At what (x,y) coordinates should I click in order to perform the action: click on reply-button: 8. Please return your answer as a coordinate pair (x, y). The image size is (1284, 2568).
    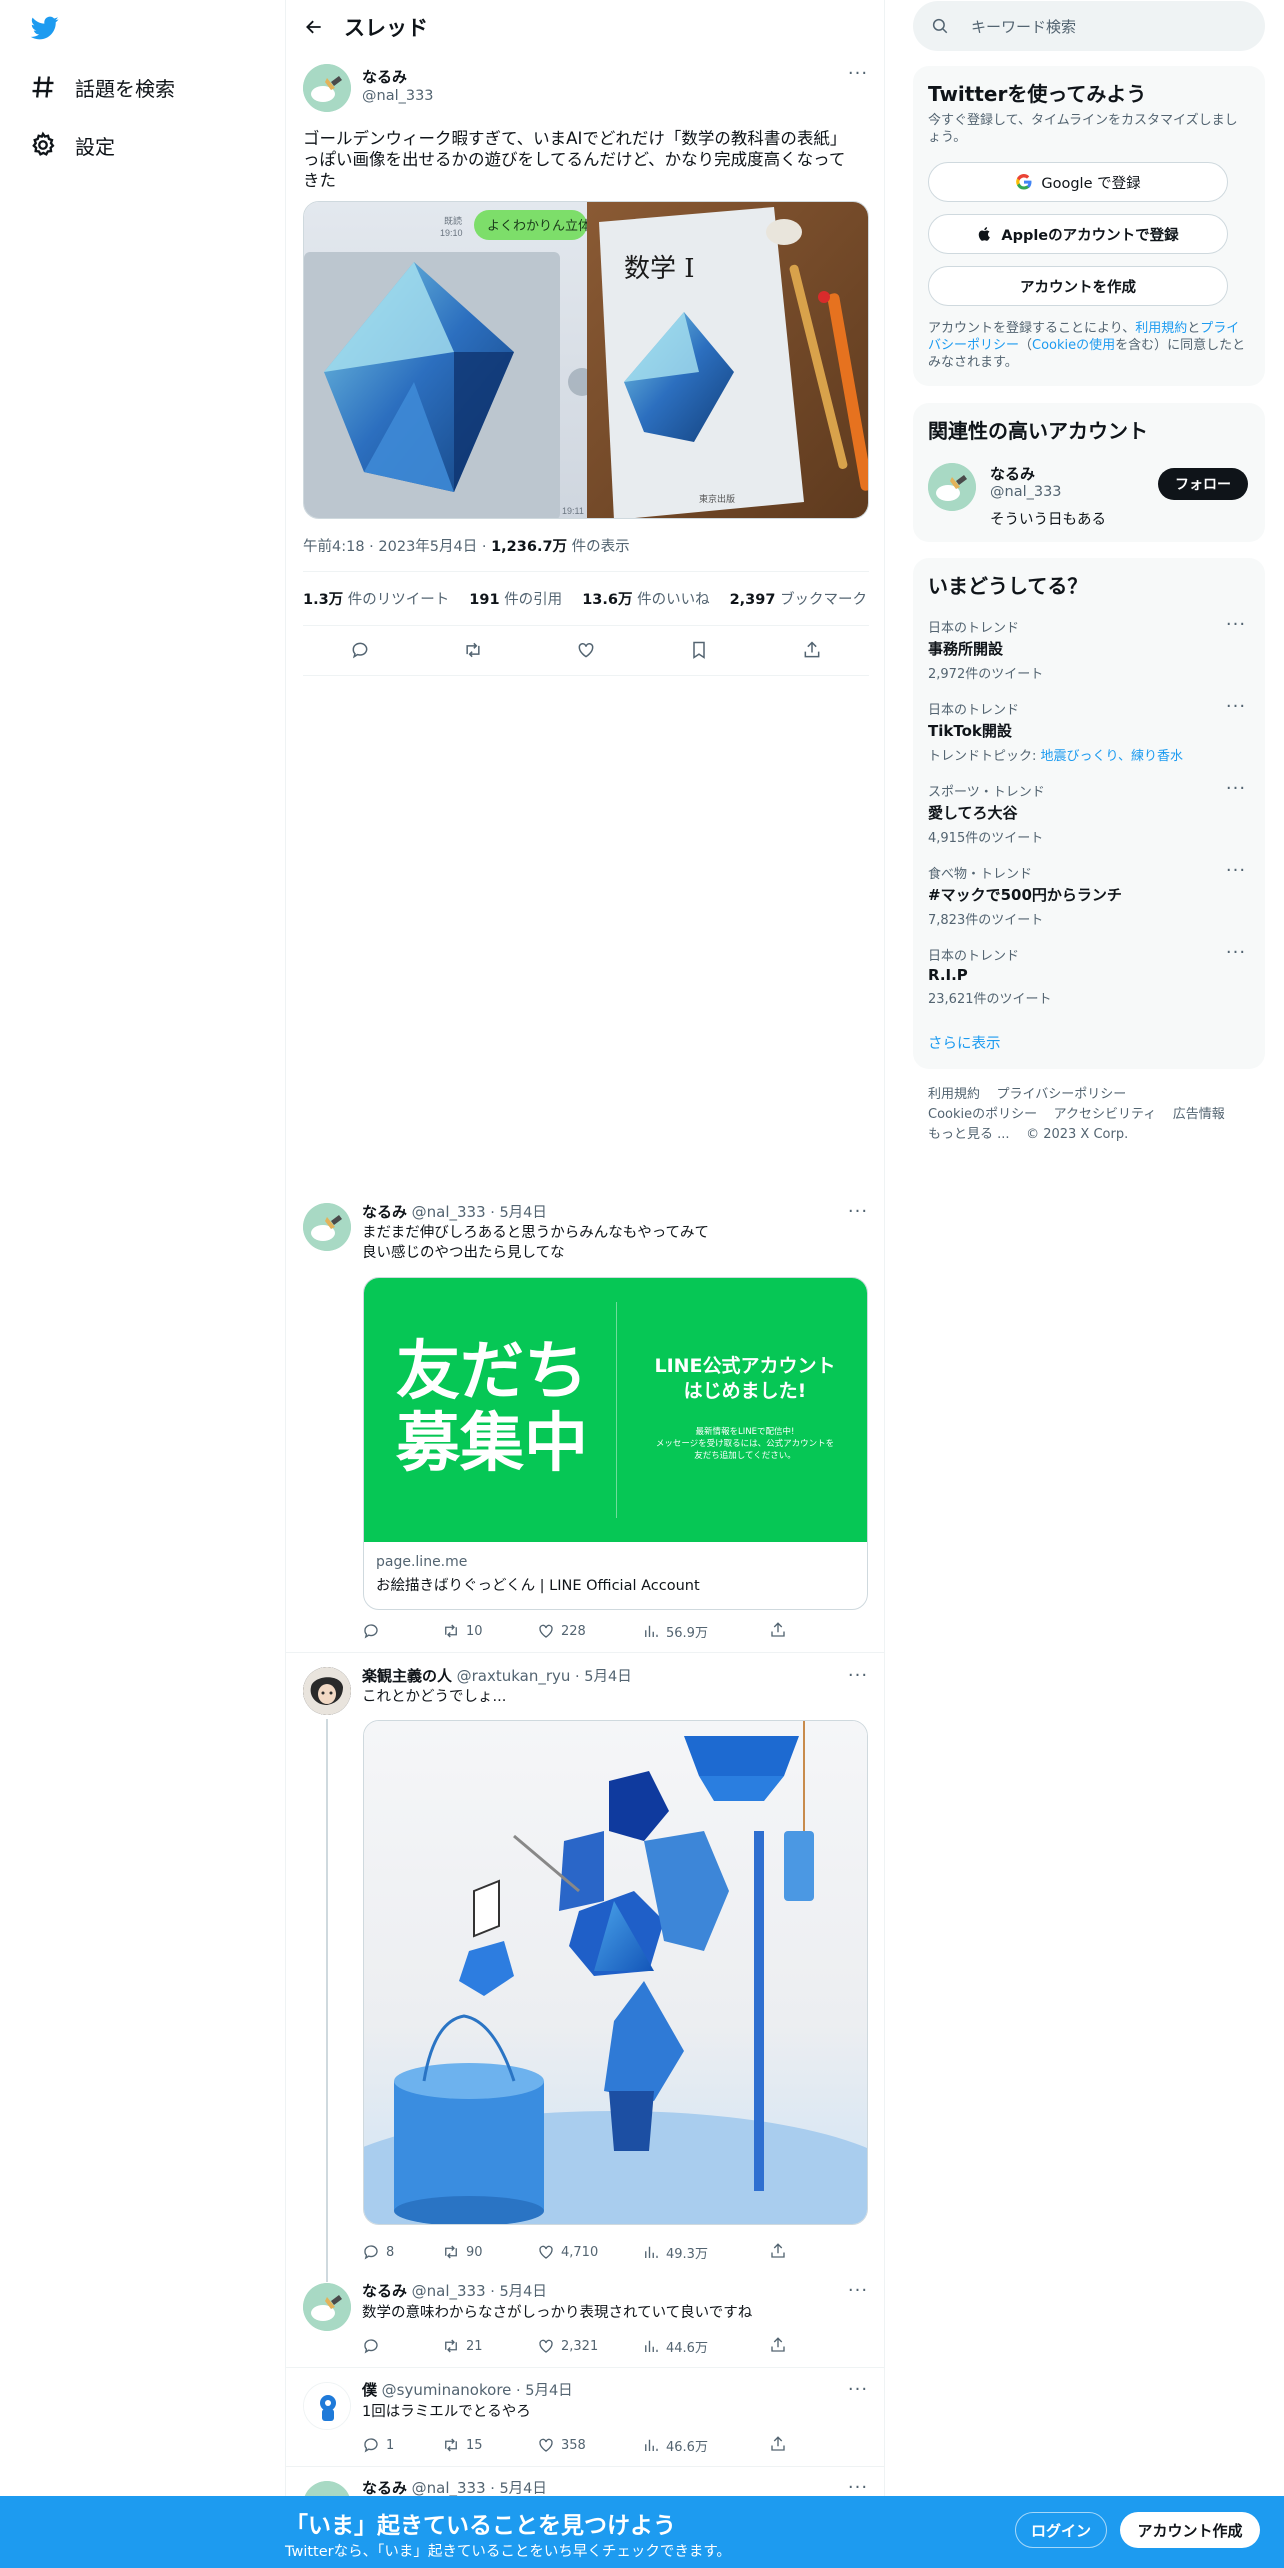
    Looking at the image, I should click on (402, 2252).